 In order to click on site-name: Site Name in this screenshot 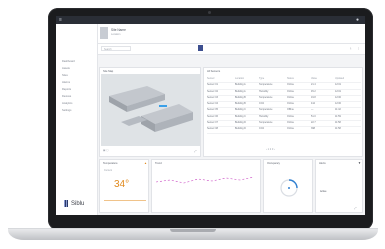, I will do `click(118, 30)`.